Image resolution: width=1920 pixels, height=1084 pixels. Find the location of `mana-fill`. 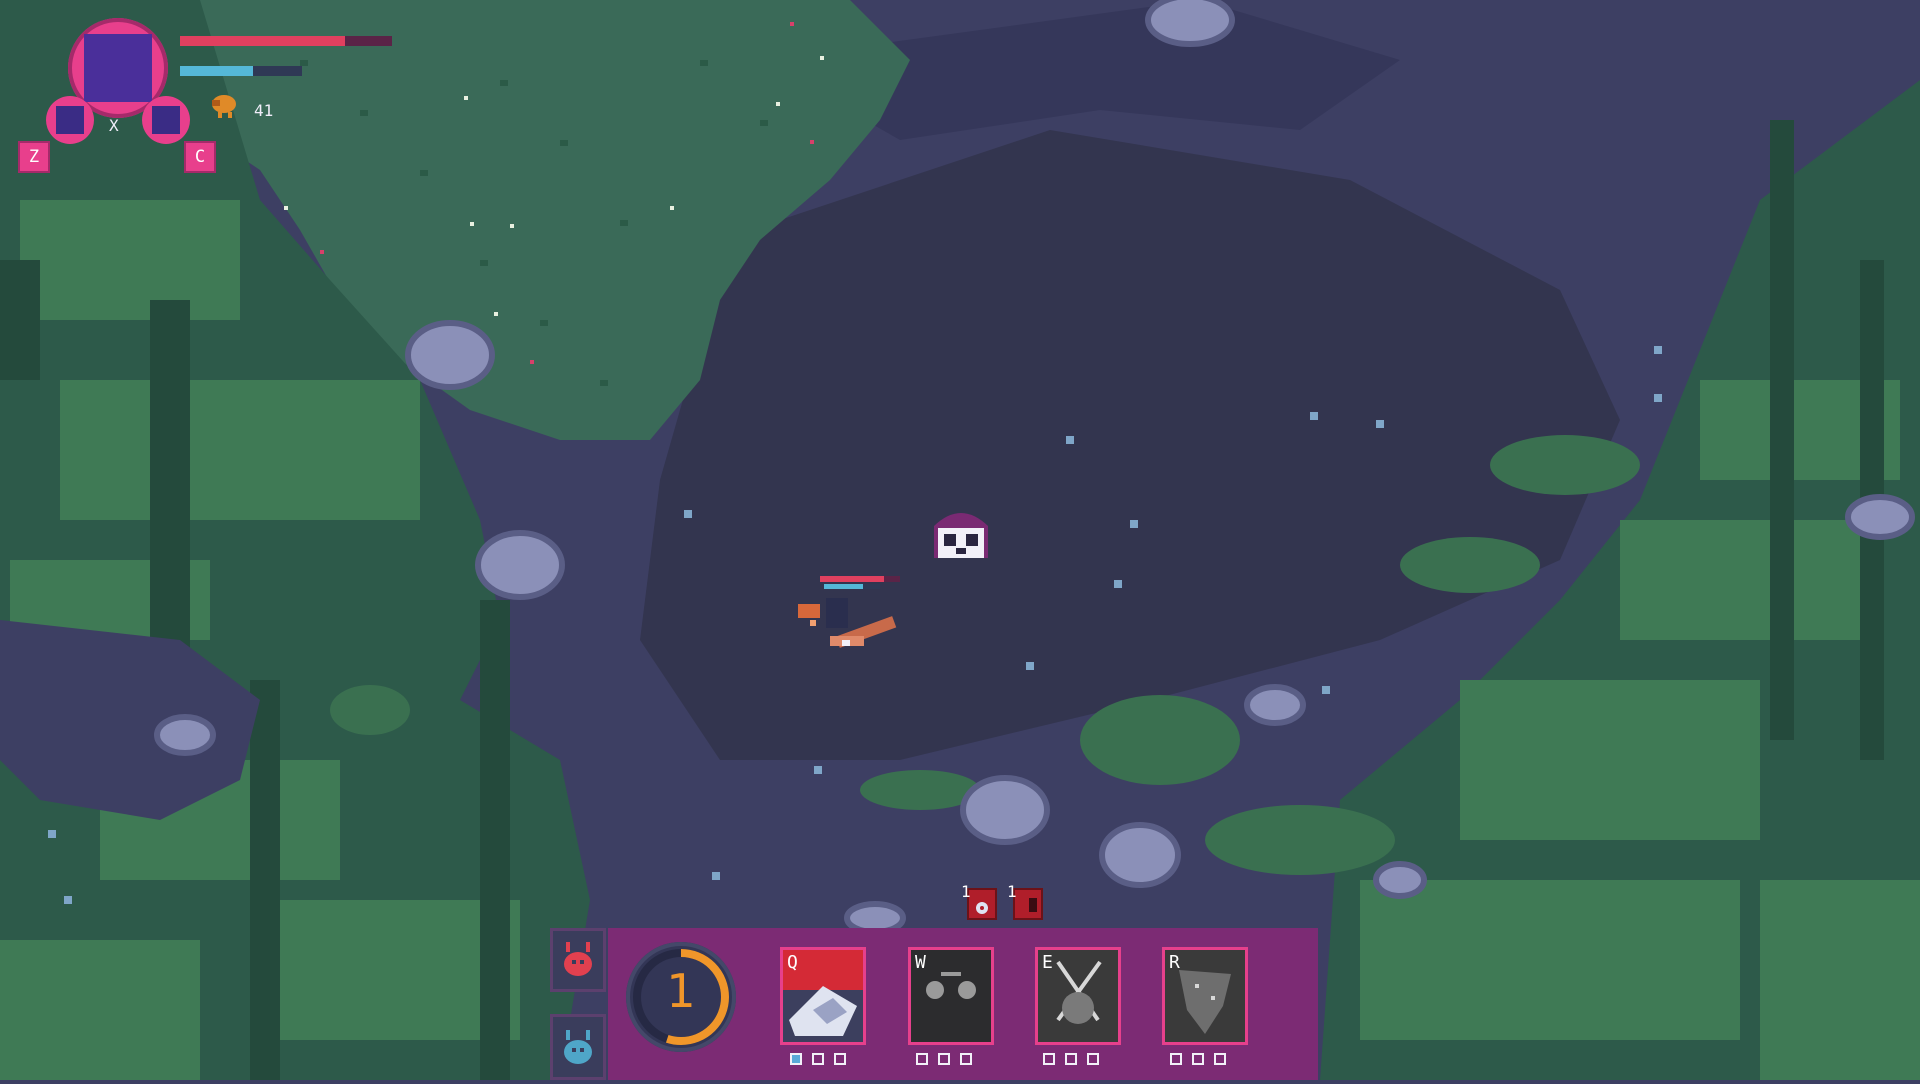

mana-fill is located at coordinates (217, 71).